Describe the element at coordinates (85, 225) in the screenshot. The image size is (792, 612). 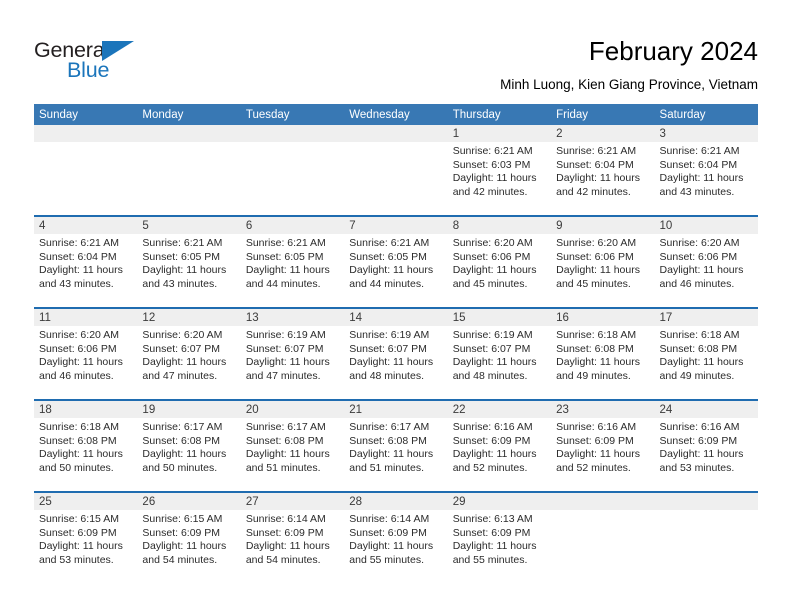
I see `day-number-4: 4` at that location.